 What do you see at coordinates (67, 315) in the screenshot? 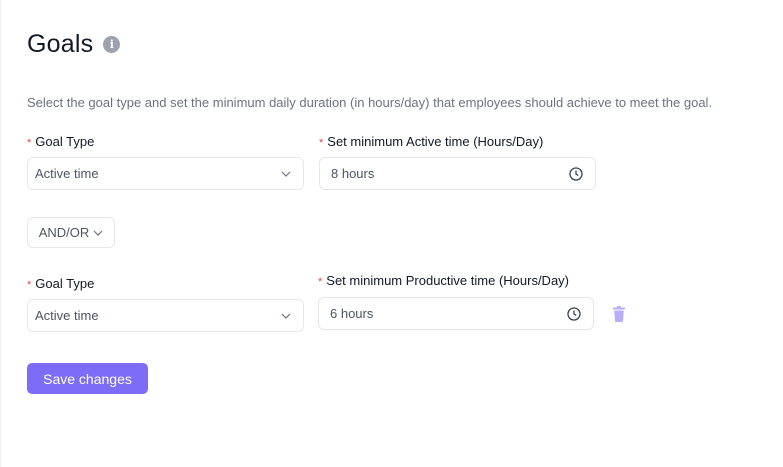
I see `goal-2-type-value: Active time` at bounding box center [67, 315].